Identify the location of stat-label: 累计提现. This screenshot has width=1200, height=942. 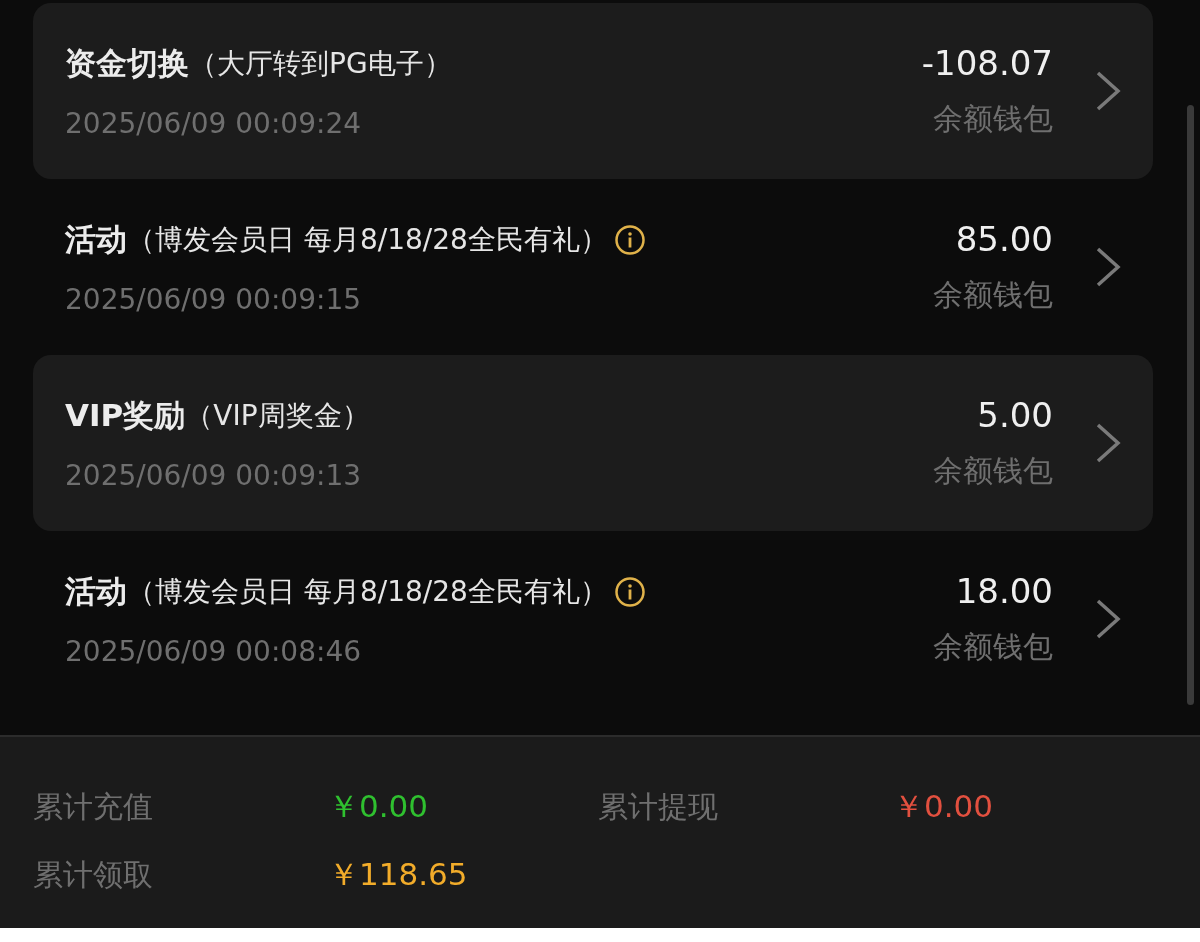
(658, 806).